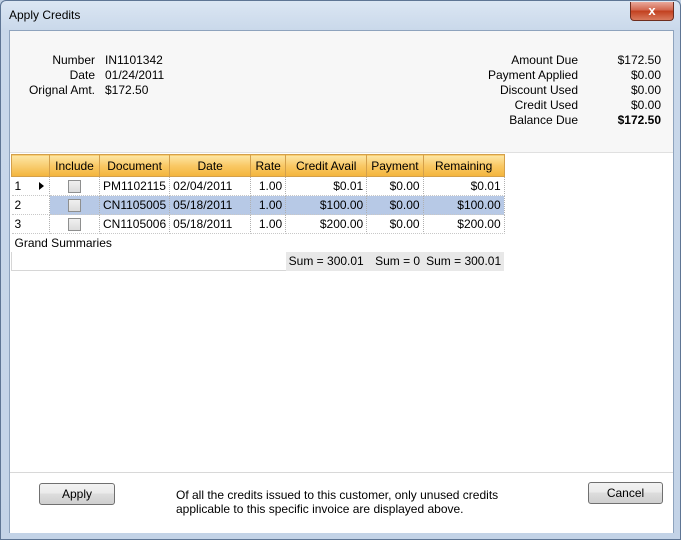 The height and width of the screenshot is (540, 681). What do you see at coordinates (135, 205) in the screenshot?
I see `document-cell: CN1105005` at bounding box center [135, 205].